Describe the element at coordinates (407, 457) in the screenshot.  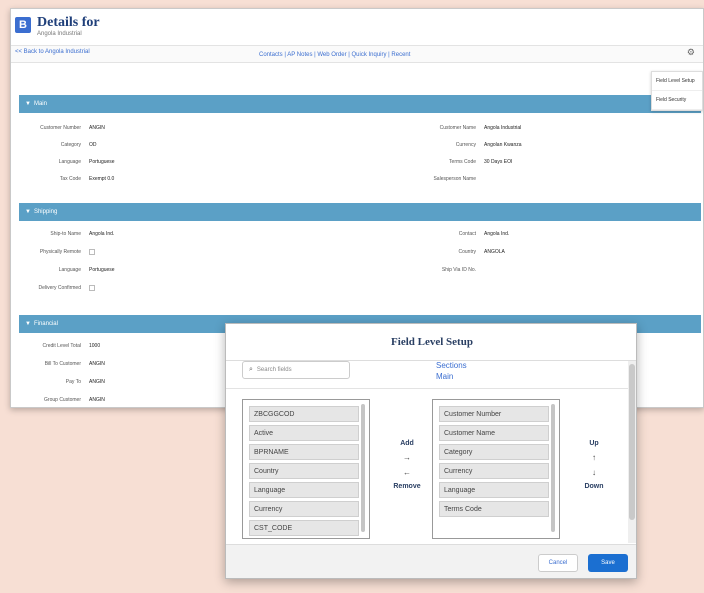
I see `arrow-right-icon: →` at that location.